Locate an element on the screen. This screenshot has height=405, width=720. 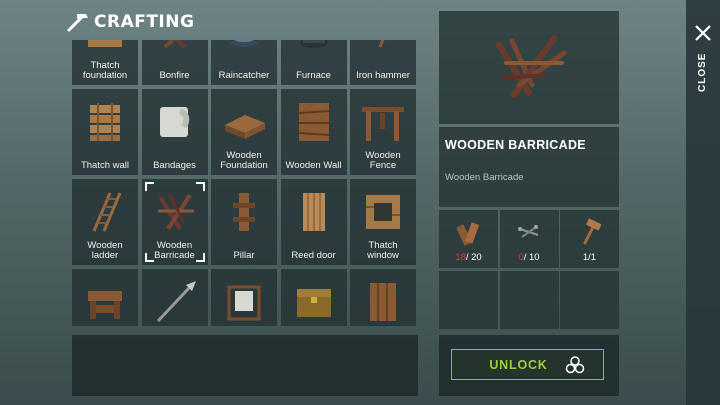
unlock-button: UNLOCK is located at coordinates (527, 364).